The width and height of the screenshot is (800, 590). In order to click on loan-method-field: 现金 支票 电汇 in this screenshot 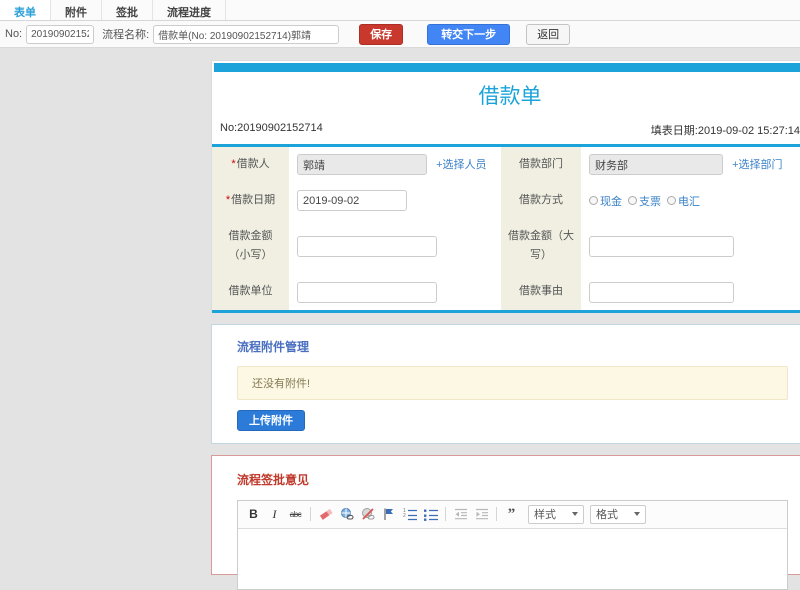, I will do `click(690, 200)`.